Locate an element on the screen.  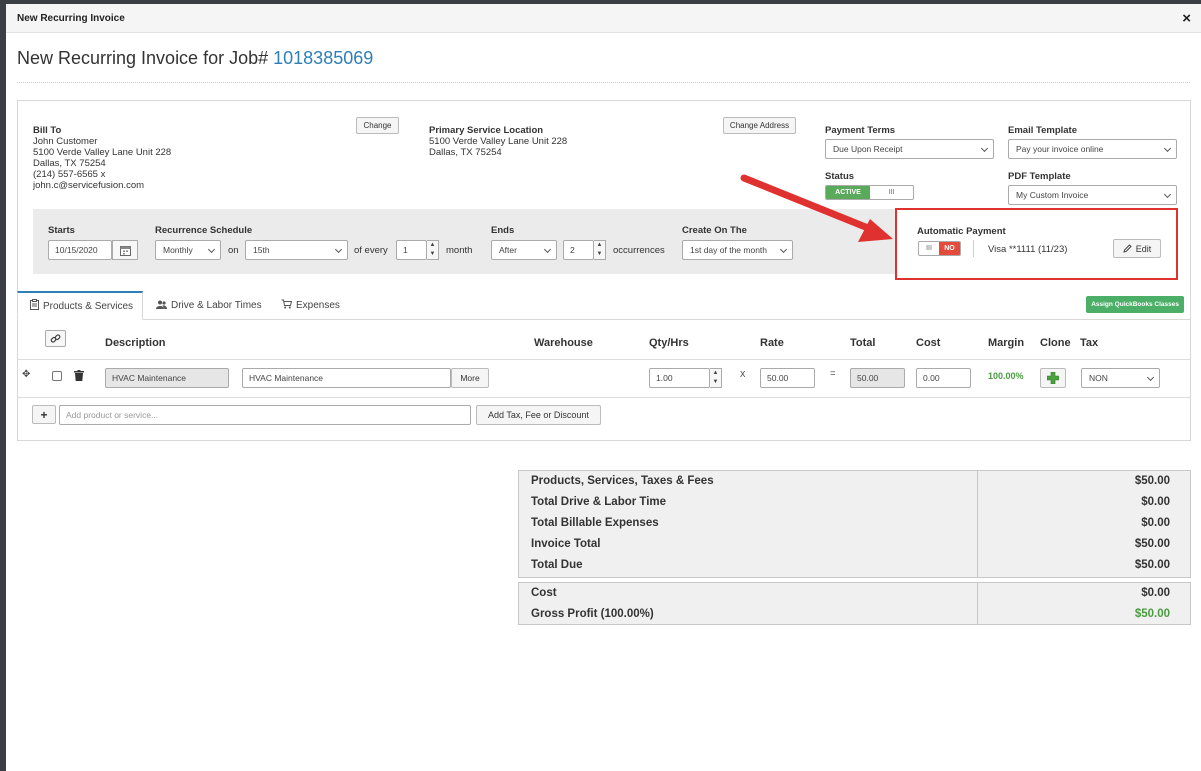
header-description: Description is located at coordinates (135, 343).